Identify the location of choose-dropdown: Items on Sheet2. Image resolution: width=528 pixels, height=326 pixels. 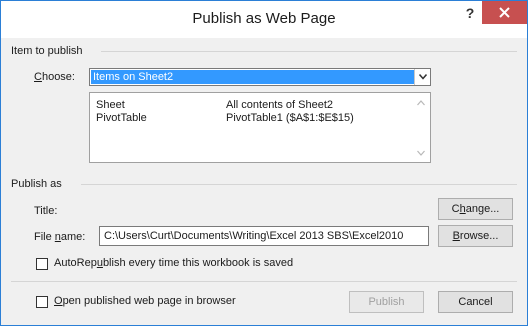
(260, 77).